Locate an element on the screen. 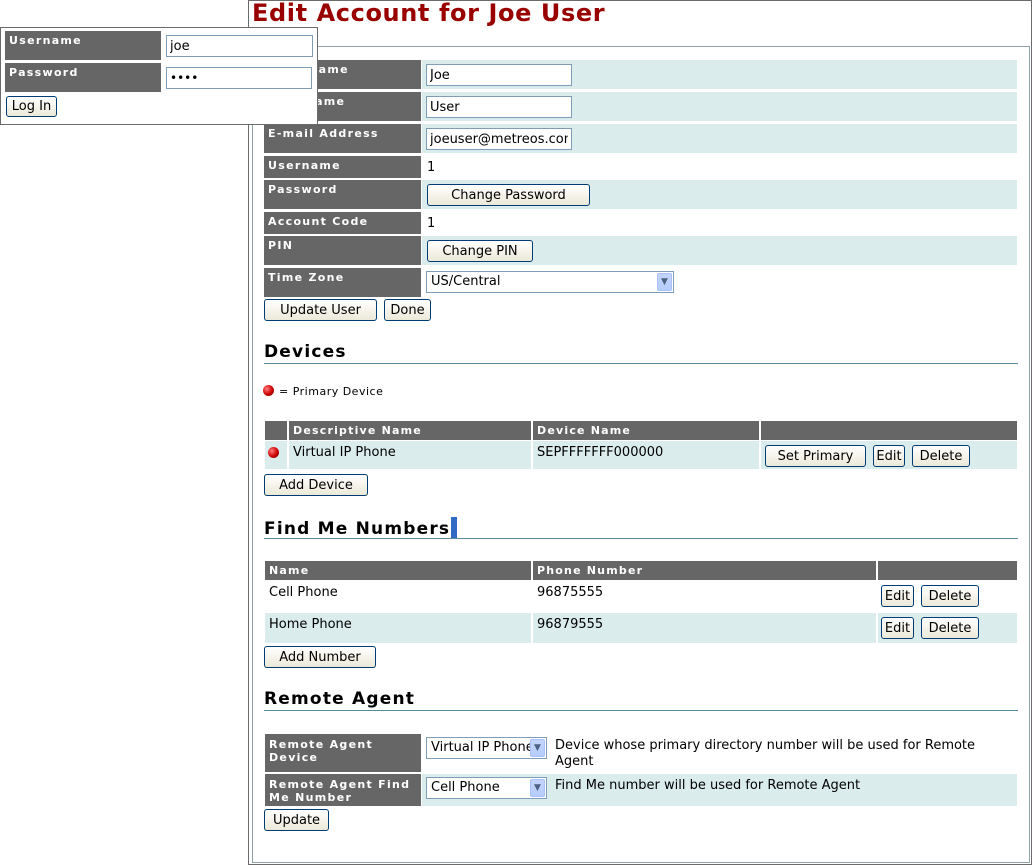 This screenshot has height=865, width=1032. login-username-label: Username is located at coordinates (83, 45).